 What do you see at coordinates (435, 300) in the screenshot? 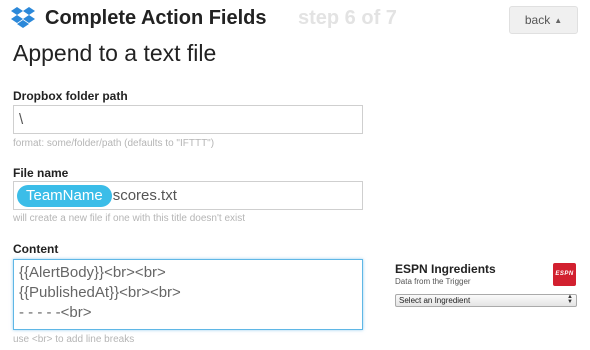
I see `ingredient-select-value: Select an Ingredient` at bounding box center [435, 300].